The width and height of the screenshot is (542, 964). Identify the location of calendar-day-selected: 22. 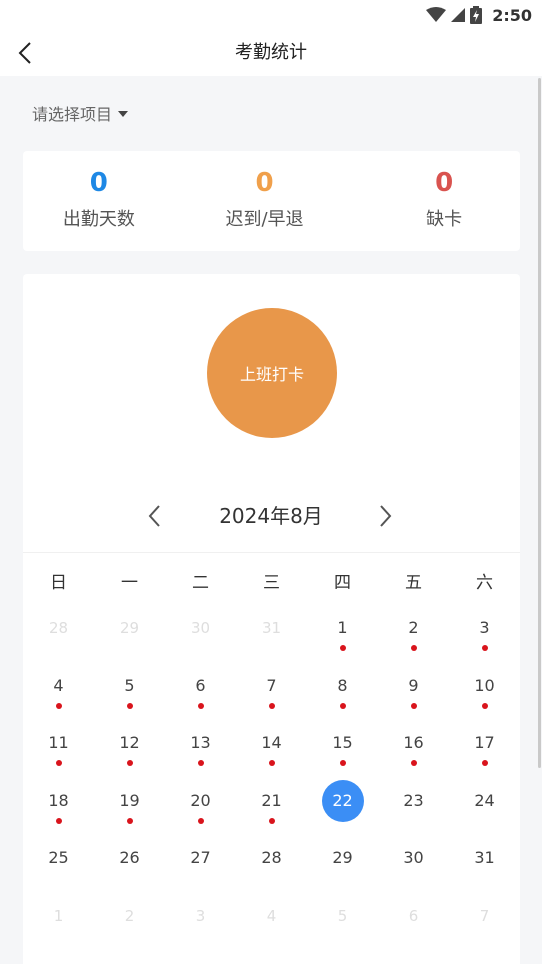
(342, 812).